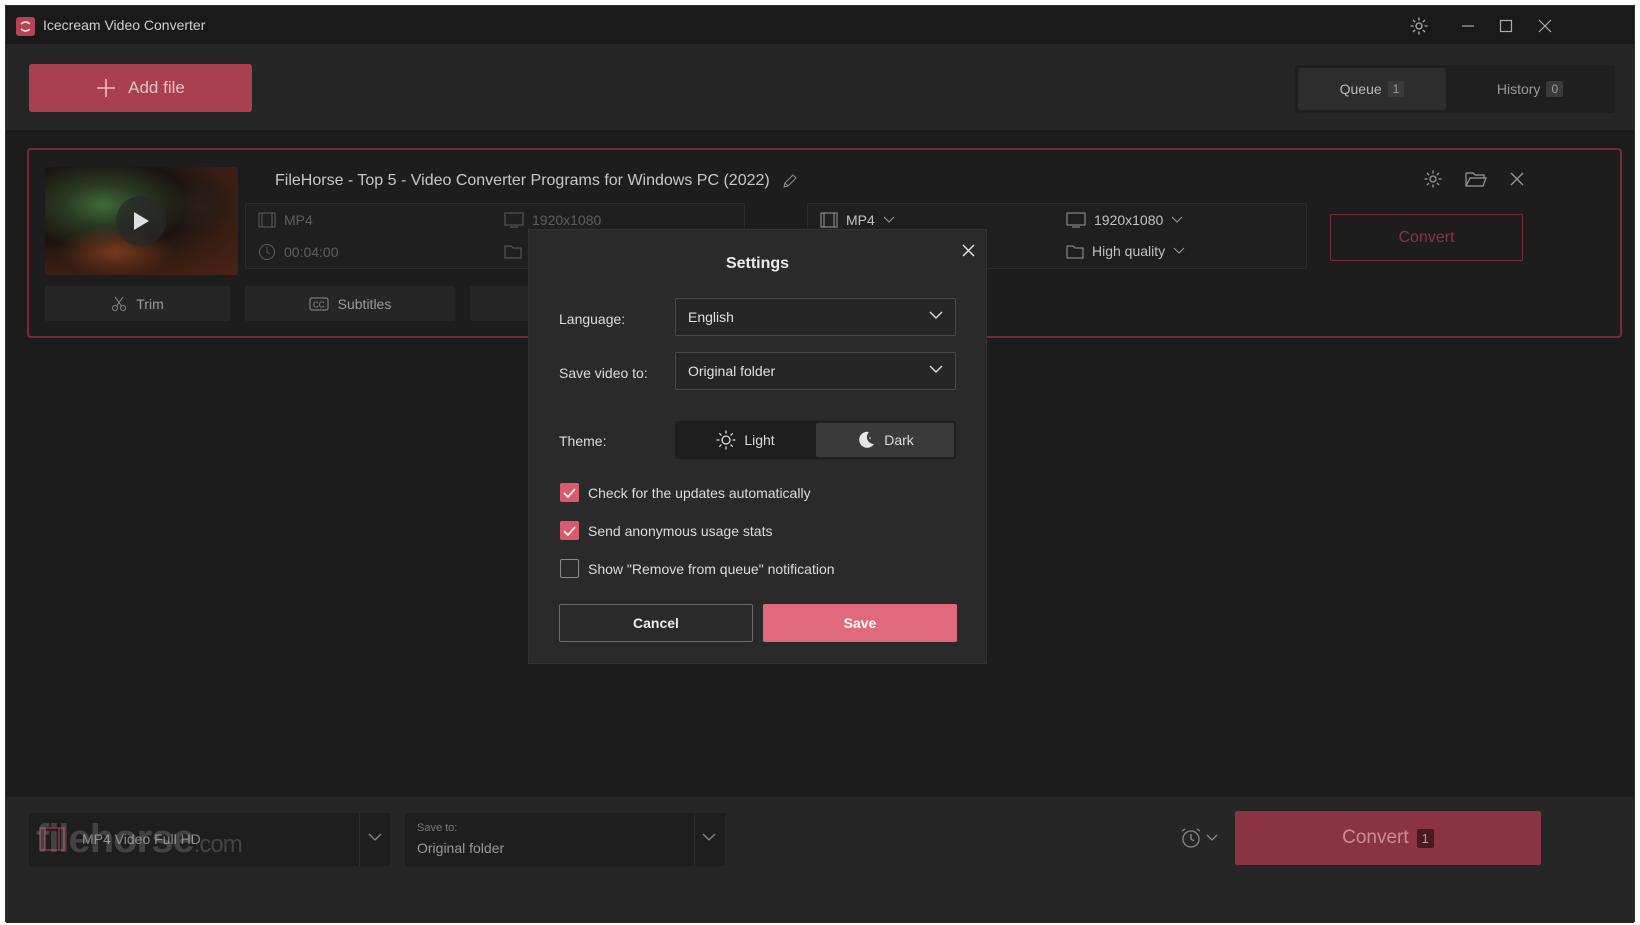 This screenshot has height=925, width=1640. What do you see at coordinates (656, 623) in the screenshot?
I see `cancel-button: Cancel` at bounding box center [656, 623].